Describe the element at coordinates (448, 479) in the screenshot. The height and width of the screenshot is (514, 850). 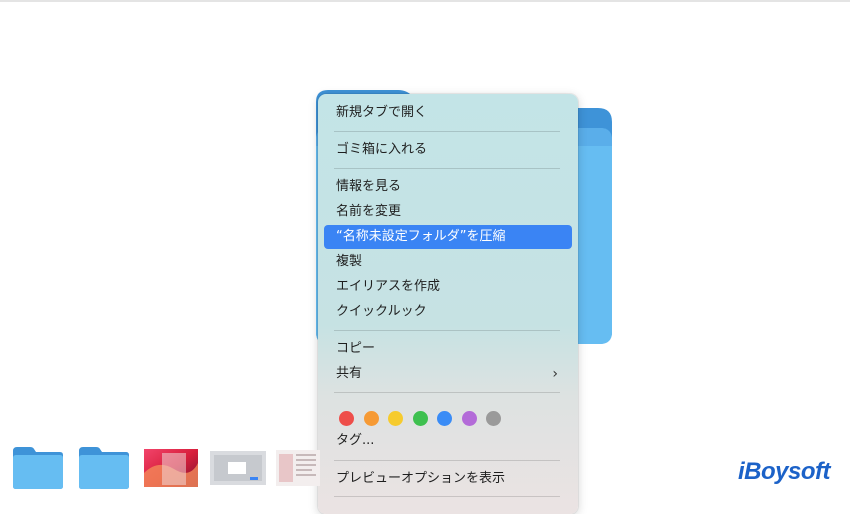
I see `menu-item-show-preview-options: プレビューオプションを表示` at that location.